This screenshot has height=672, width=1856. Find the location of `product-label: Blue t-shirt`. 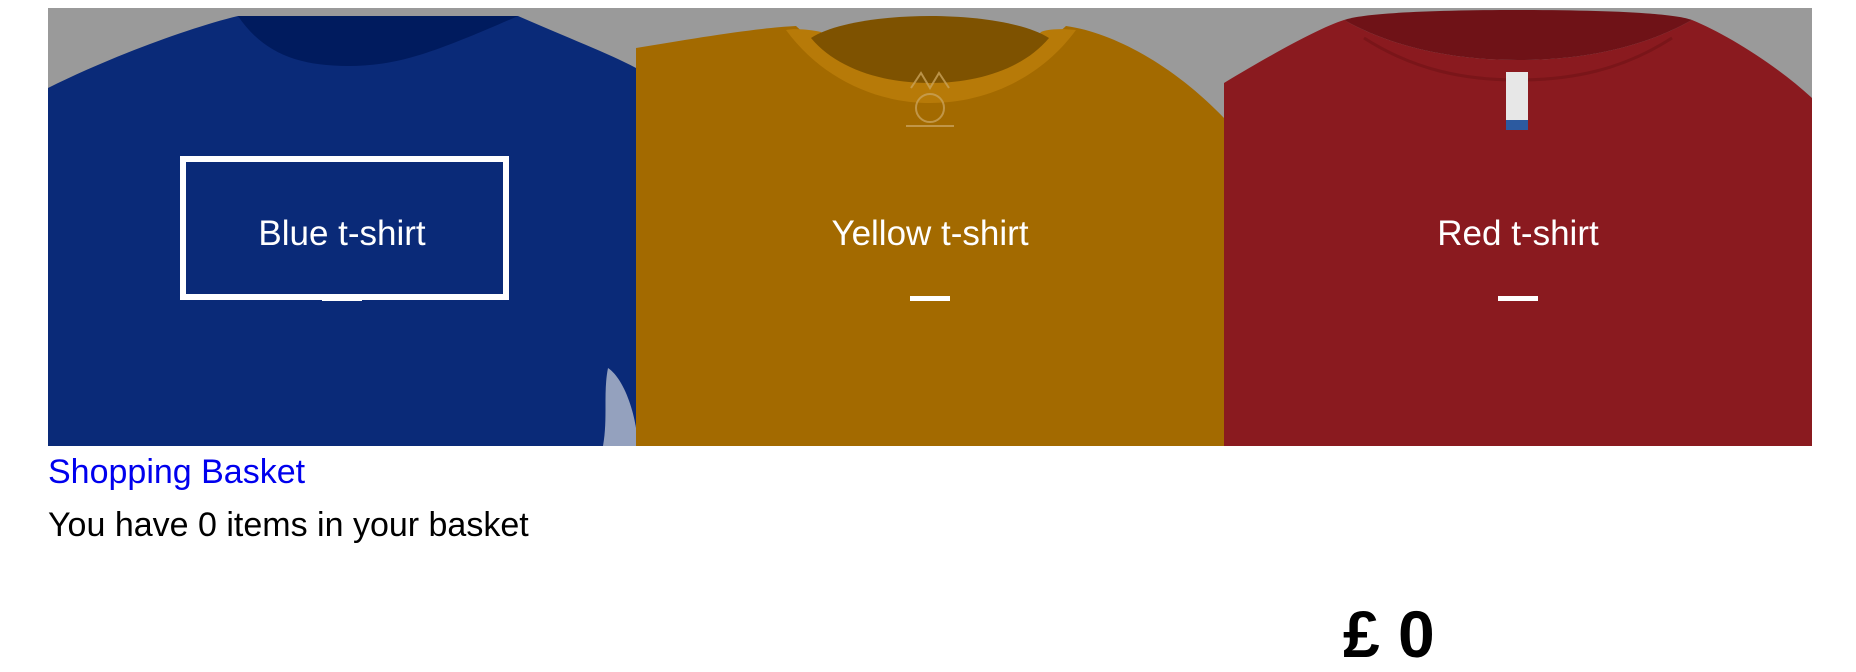

product-label: Blue t-shirt is located at coordinates (342, 233).